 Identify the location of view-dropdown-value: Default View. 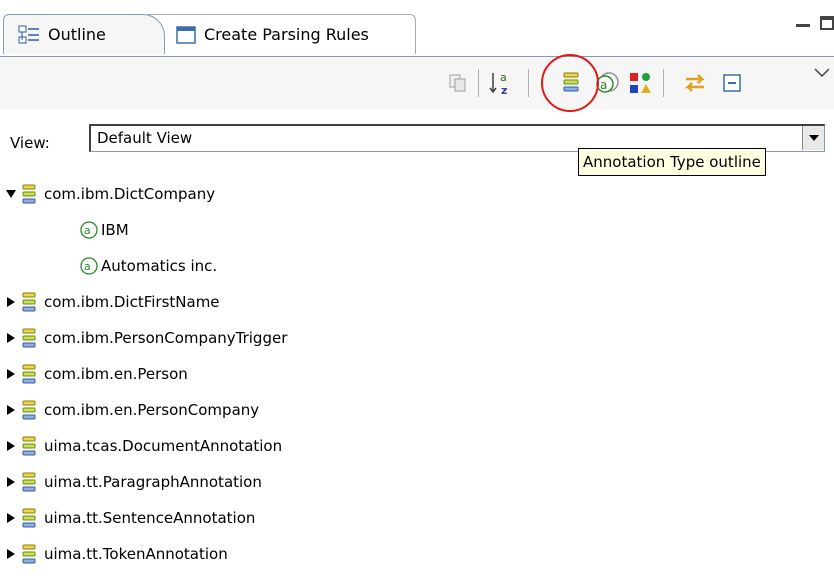
(145, 138).